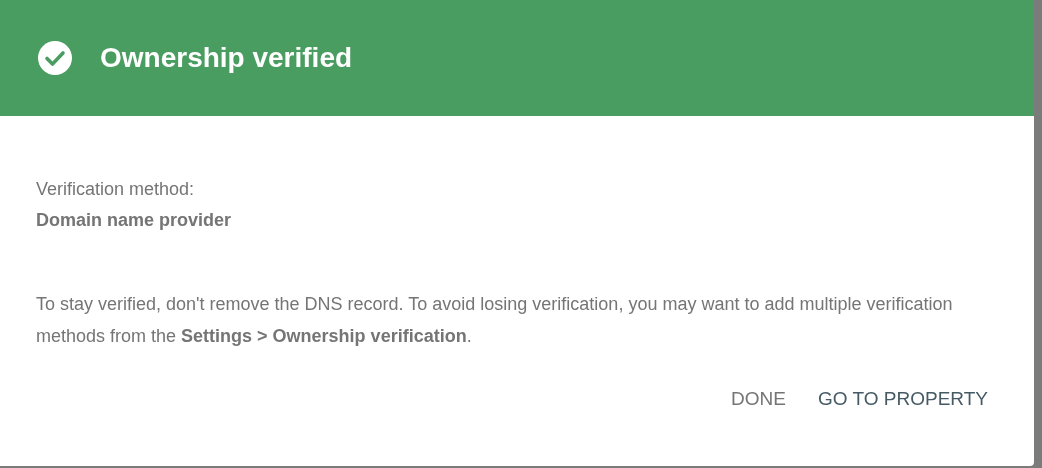 Image resolution: width=1042 pixels, height=468 pixels. I want to click on check-circle-icon, so click(55, 58).